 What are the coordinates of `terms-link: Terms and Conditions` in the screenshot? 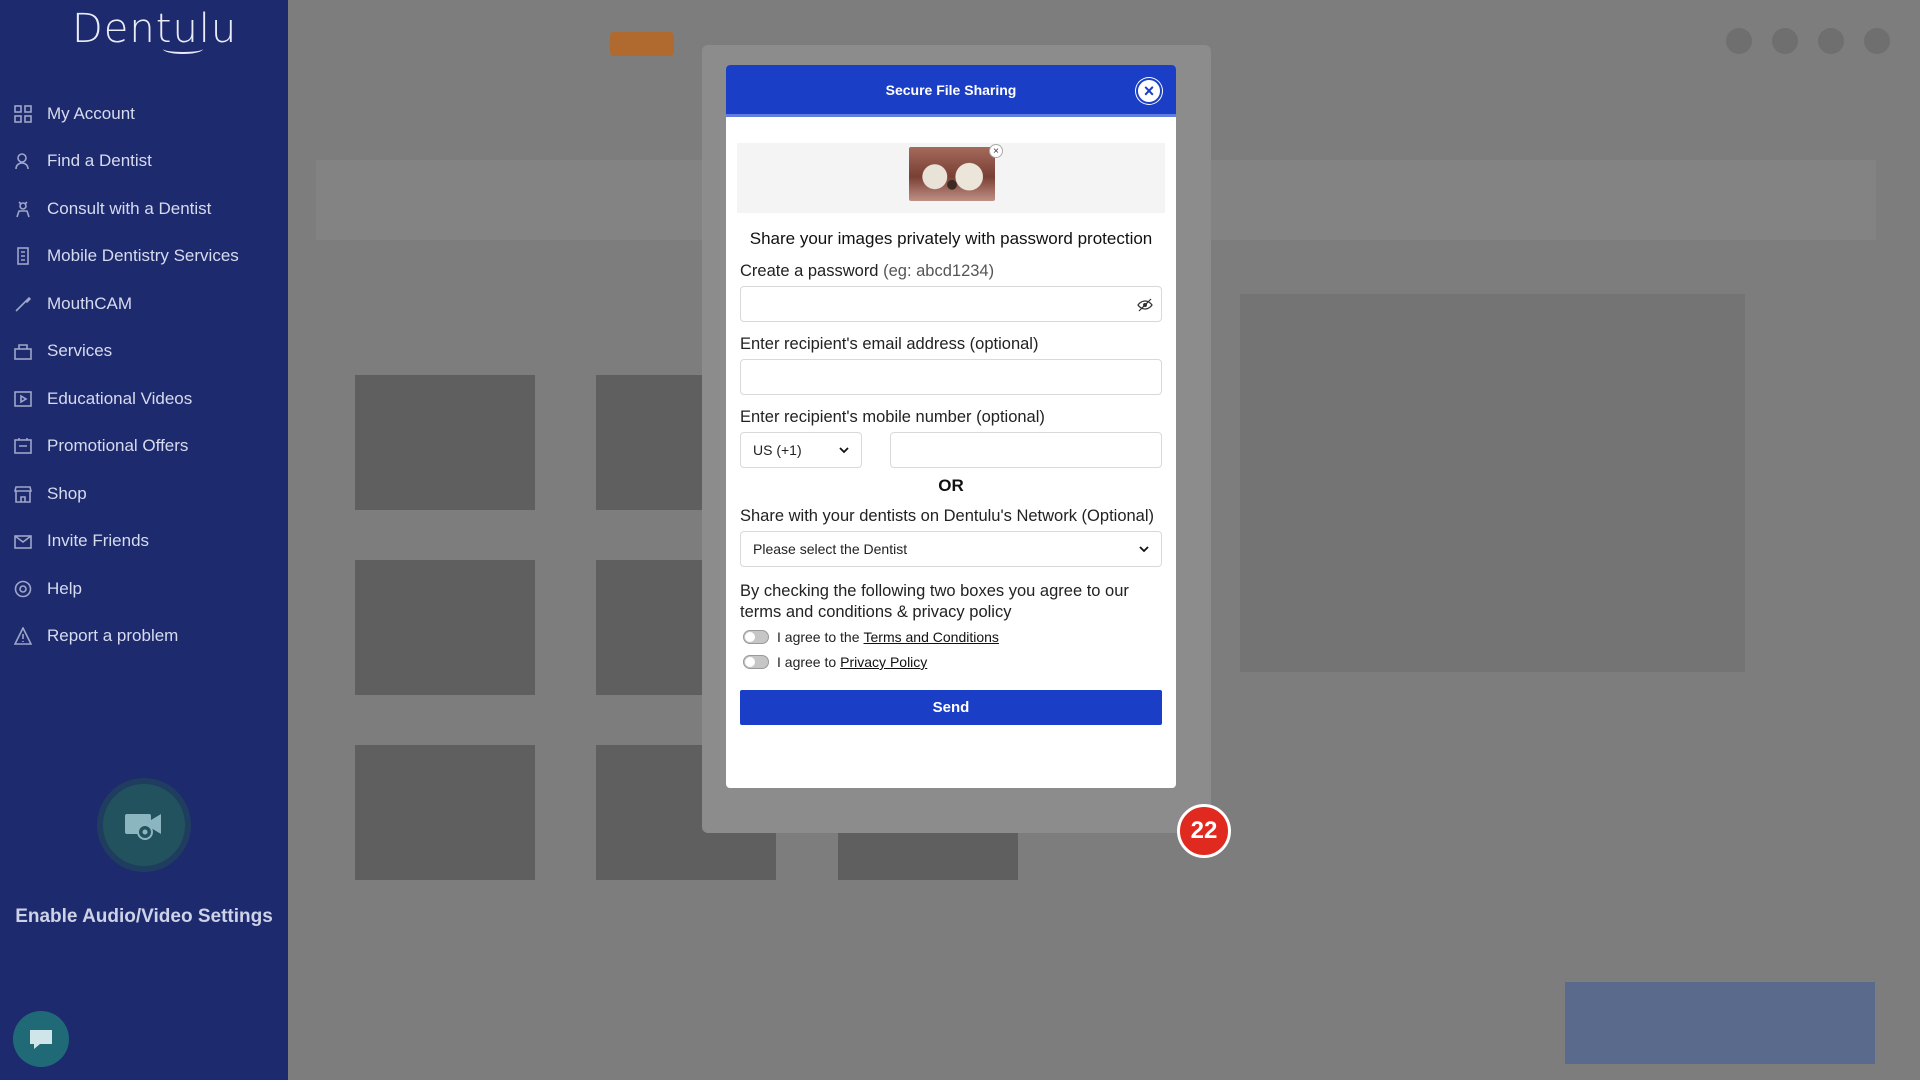 It's located at (931, 637).